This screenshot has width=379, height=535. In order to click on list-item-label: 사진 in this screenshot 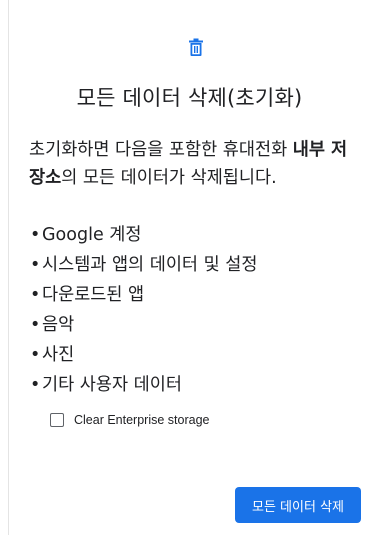, I will do `click(58, 355)`.